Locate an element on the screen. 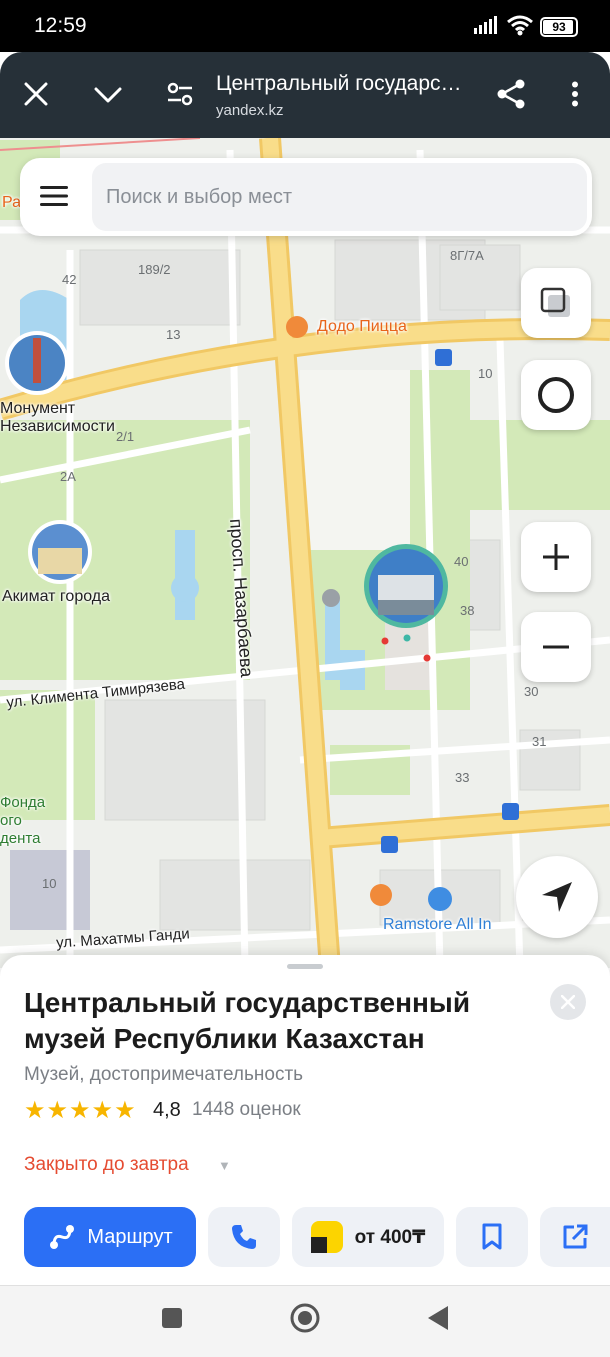  alice-button is located at coordinates (556, 395).